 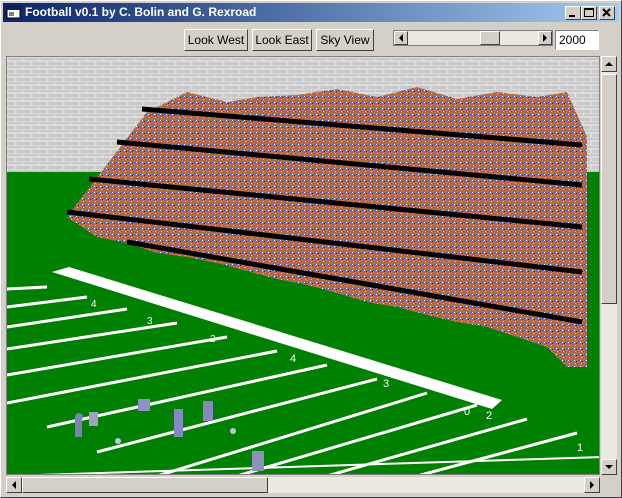 I want to click on yard-number: 0, so click(x=467, y=412).